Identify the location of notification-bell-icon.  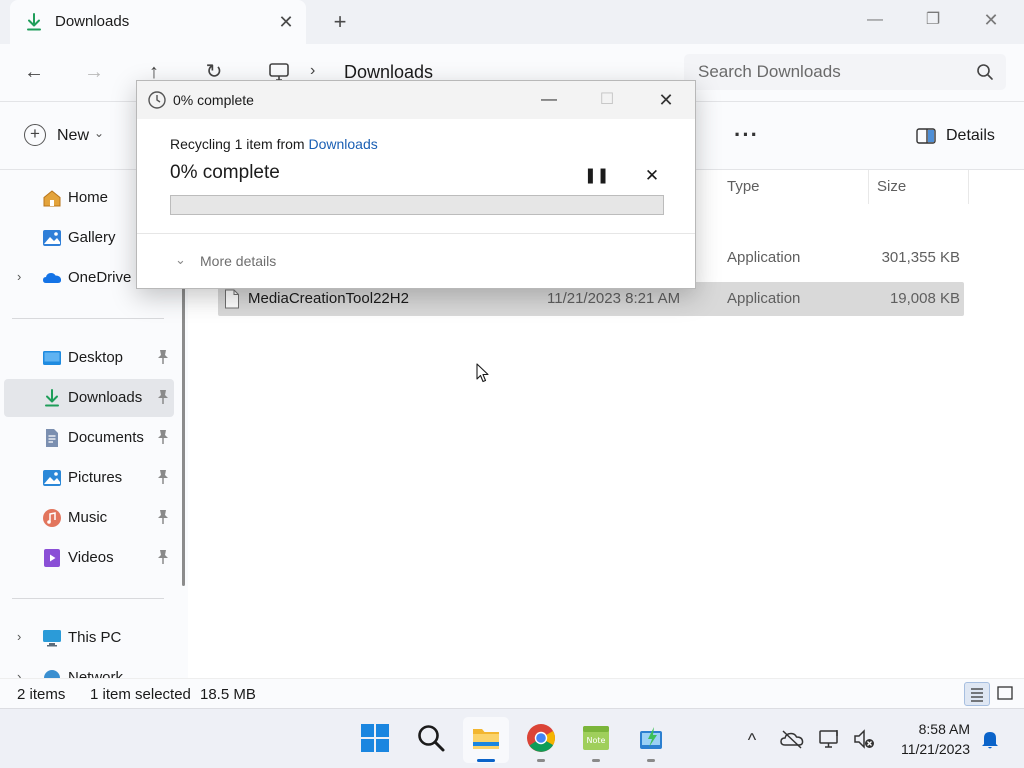
(990, 739).